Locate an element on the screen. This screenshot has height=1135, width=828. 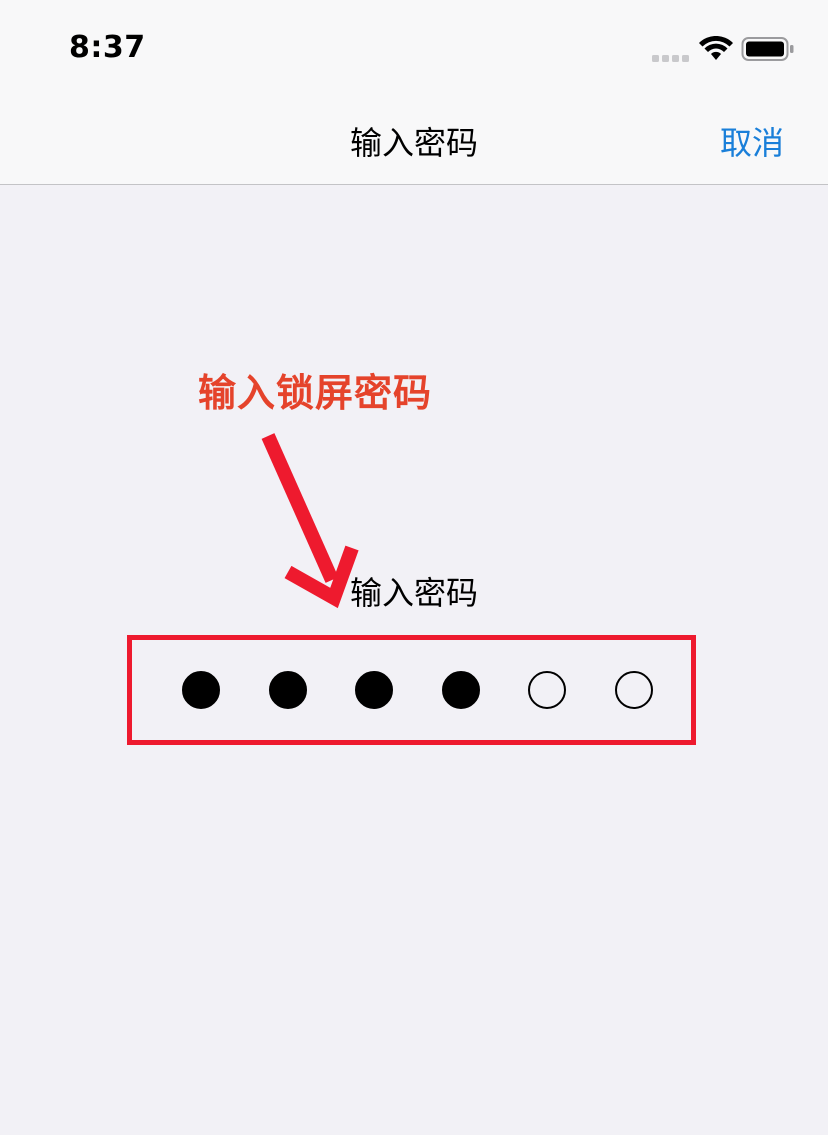
wifi-icon is located at coordinates (716, 48).